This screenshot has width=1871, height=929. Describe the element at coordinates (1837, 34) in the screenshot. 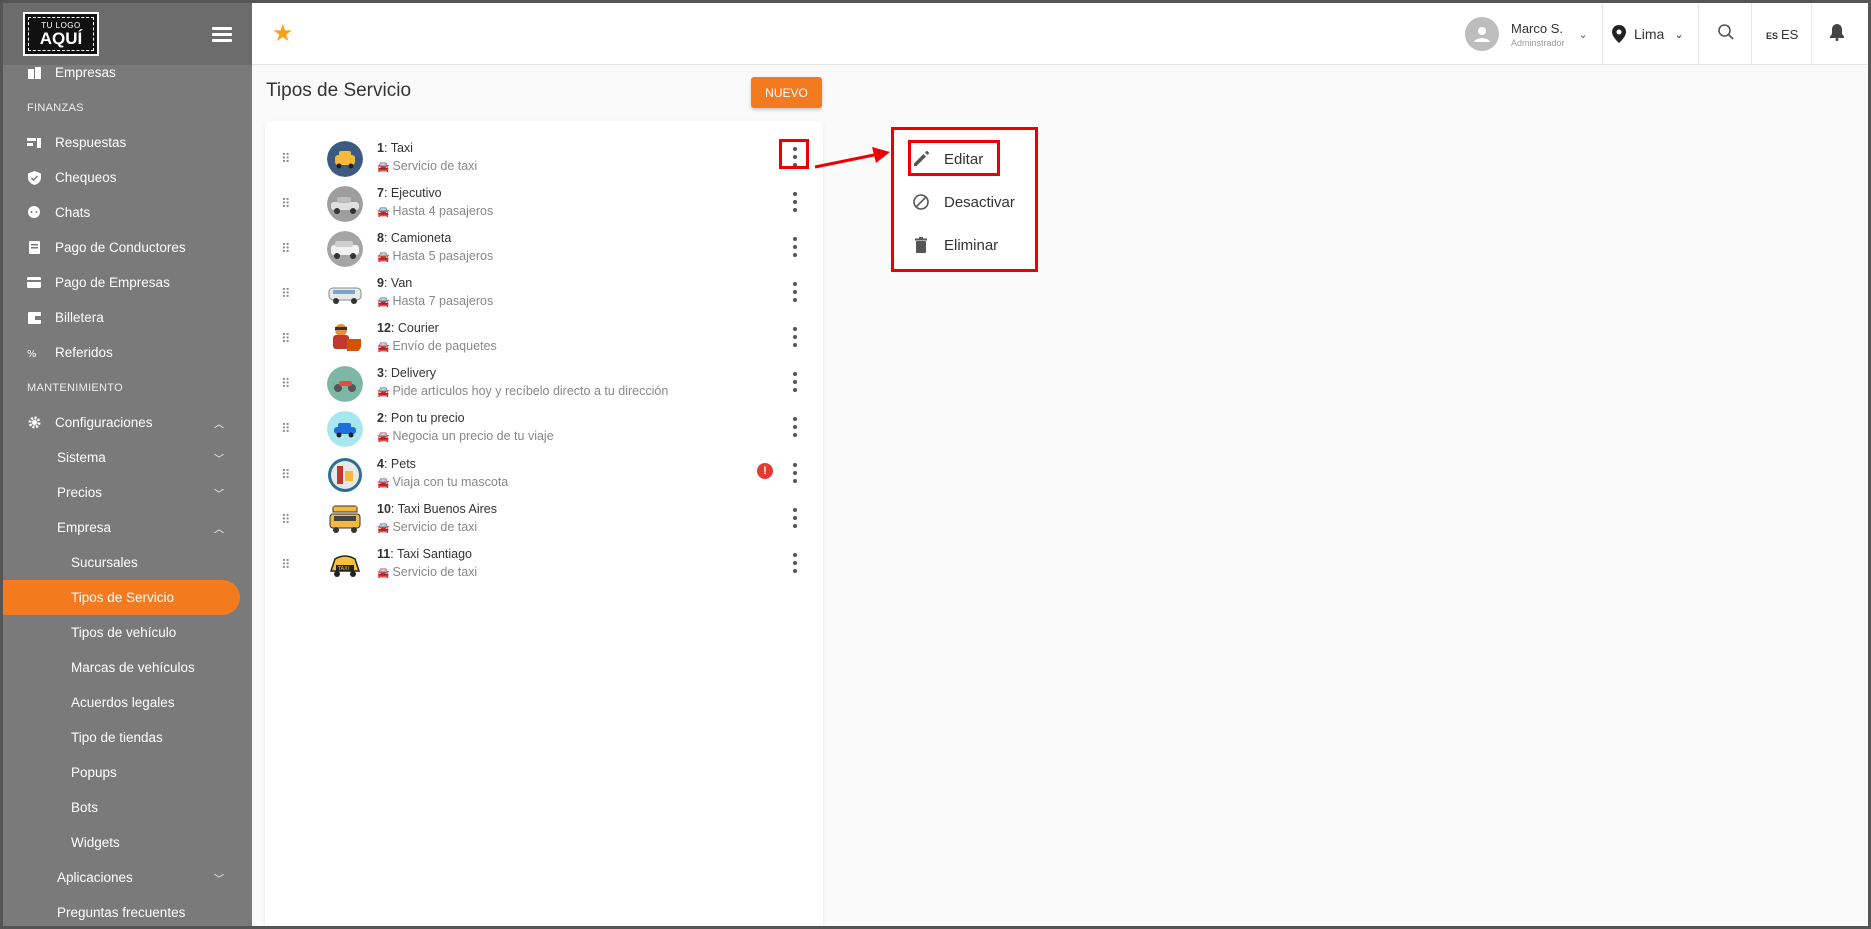

I see `bell-icon` at that location.